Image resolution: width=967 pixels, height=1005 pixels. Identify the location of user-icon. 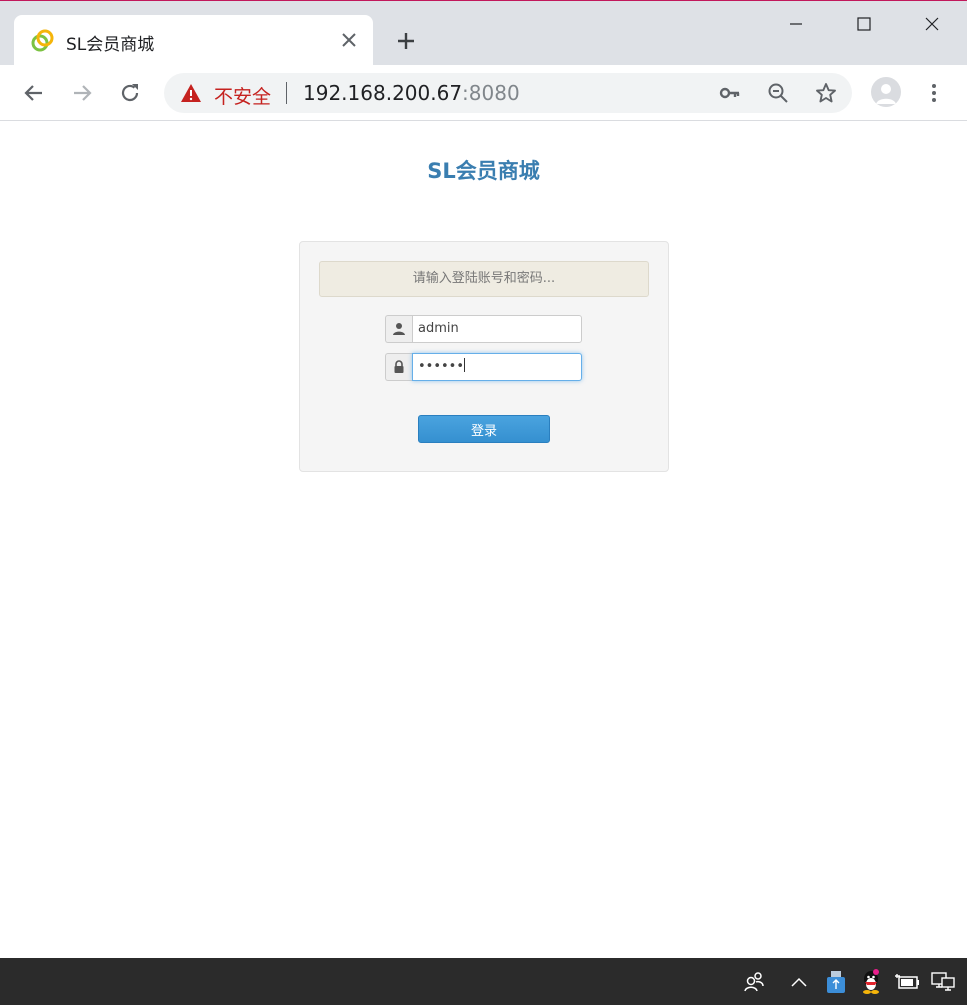
(398, 329).